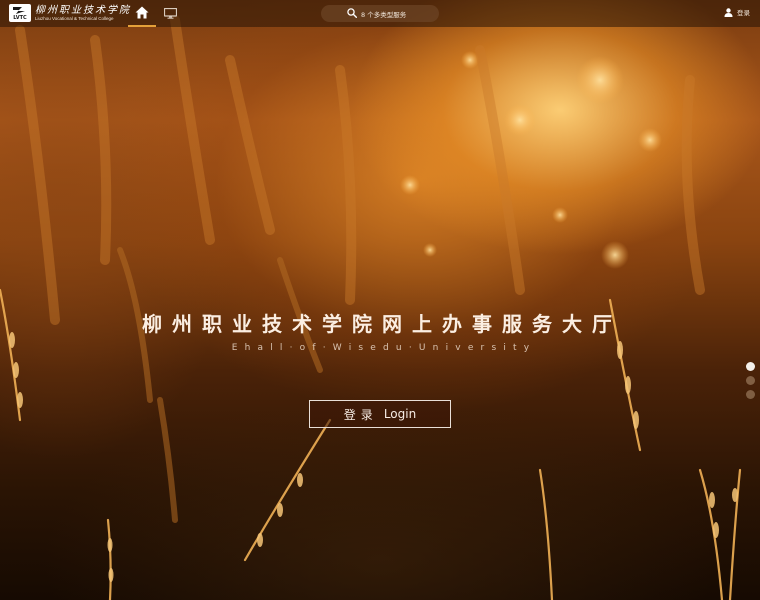 This screenshot has width=760, height=600. I want to click on nav-home-tab, so click(142, 13).